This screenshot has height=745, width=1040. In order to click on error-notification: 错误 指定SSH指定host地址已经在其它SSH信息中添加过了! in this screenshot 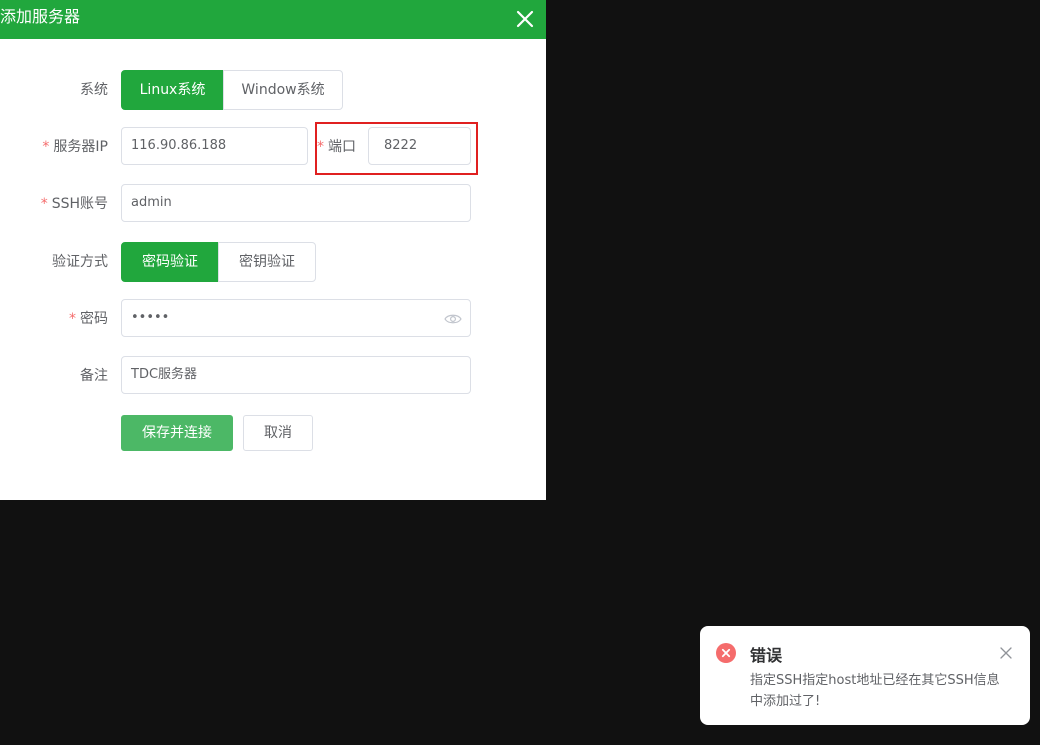, I will do `click(865, 675)`.